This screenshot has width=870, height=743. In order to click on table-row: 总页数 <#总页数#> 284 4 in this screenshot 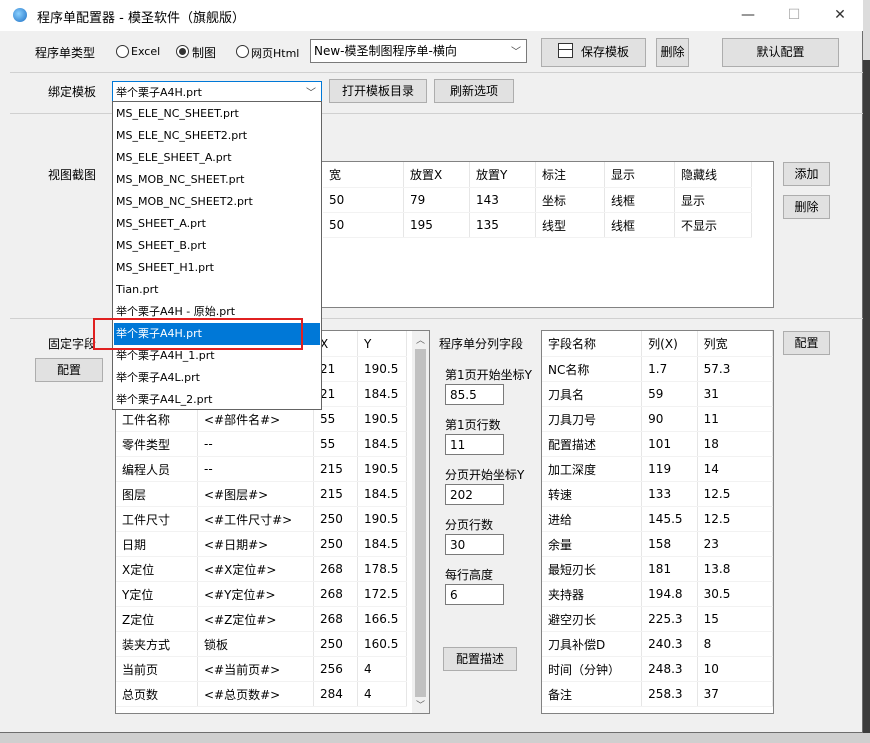, I will do `click(261, 694)`.